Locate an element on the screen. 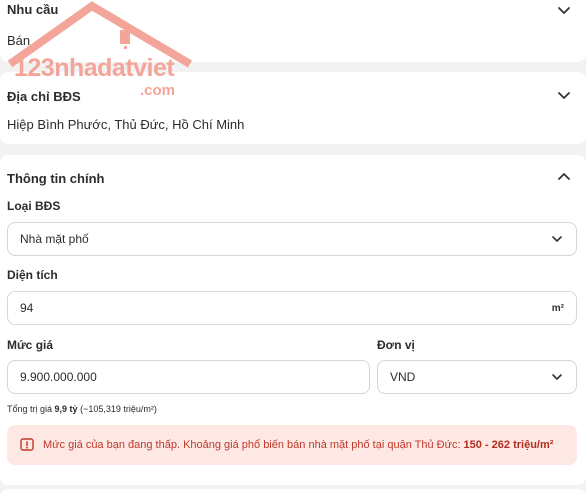 Image resolution: width=586 pixels, height=499 pixels. area-label: Diện tích is located at coordinates (32, 275).